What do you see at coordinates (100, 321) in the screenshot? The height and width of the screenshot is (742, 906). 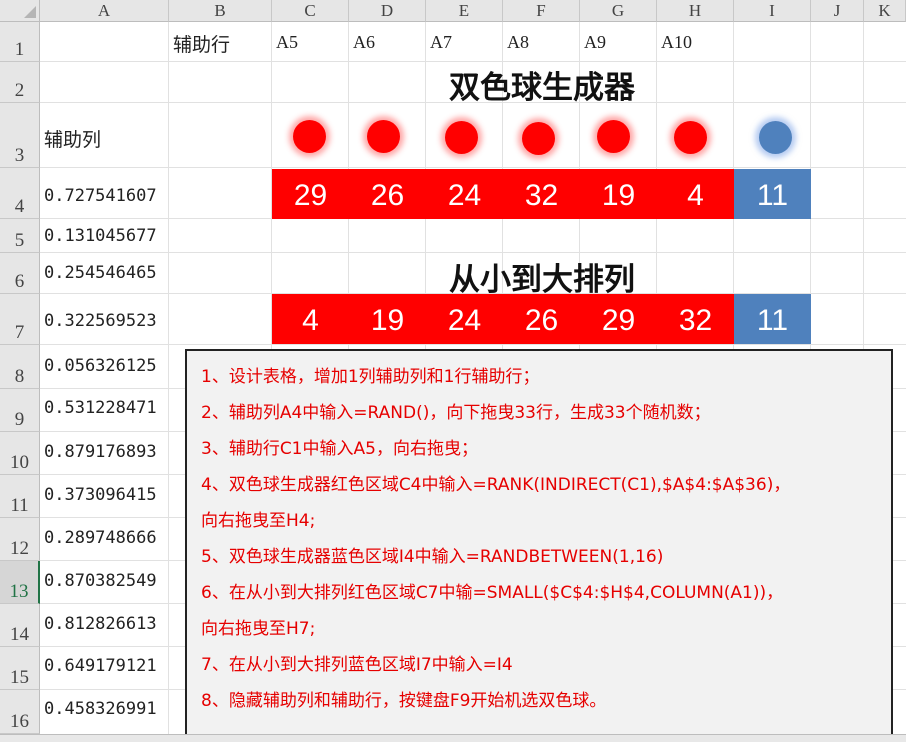 I see `rand-value-a7: 0.322569523` at bounding box center [100, 321].